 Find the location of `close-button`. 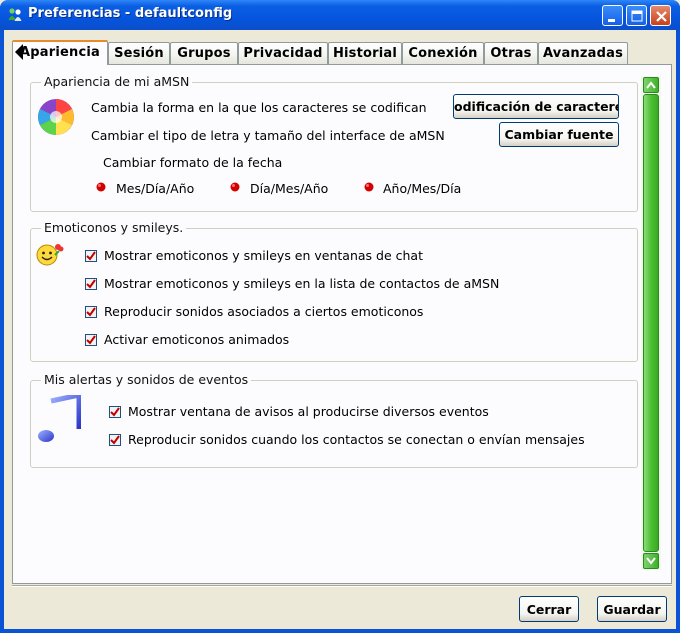

close-button is located at coordinates (660, 15).